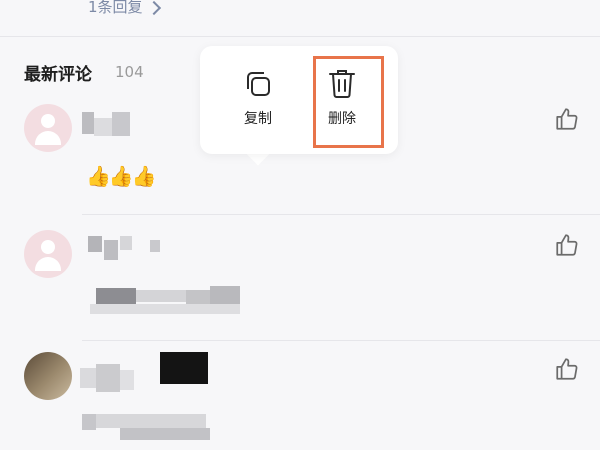 The height and width of the screenshot is (450, 600). I want to click on view-replies-link: 1条回复, so click(124, 8).